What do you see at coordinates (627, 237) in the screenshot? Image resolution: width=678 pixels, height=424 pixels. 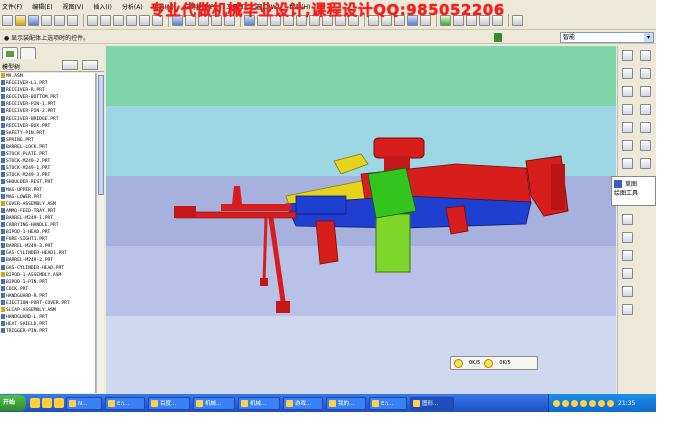 I see `draft-icon` at bounding box center [627, 237].